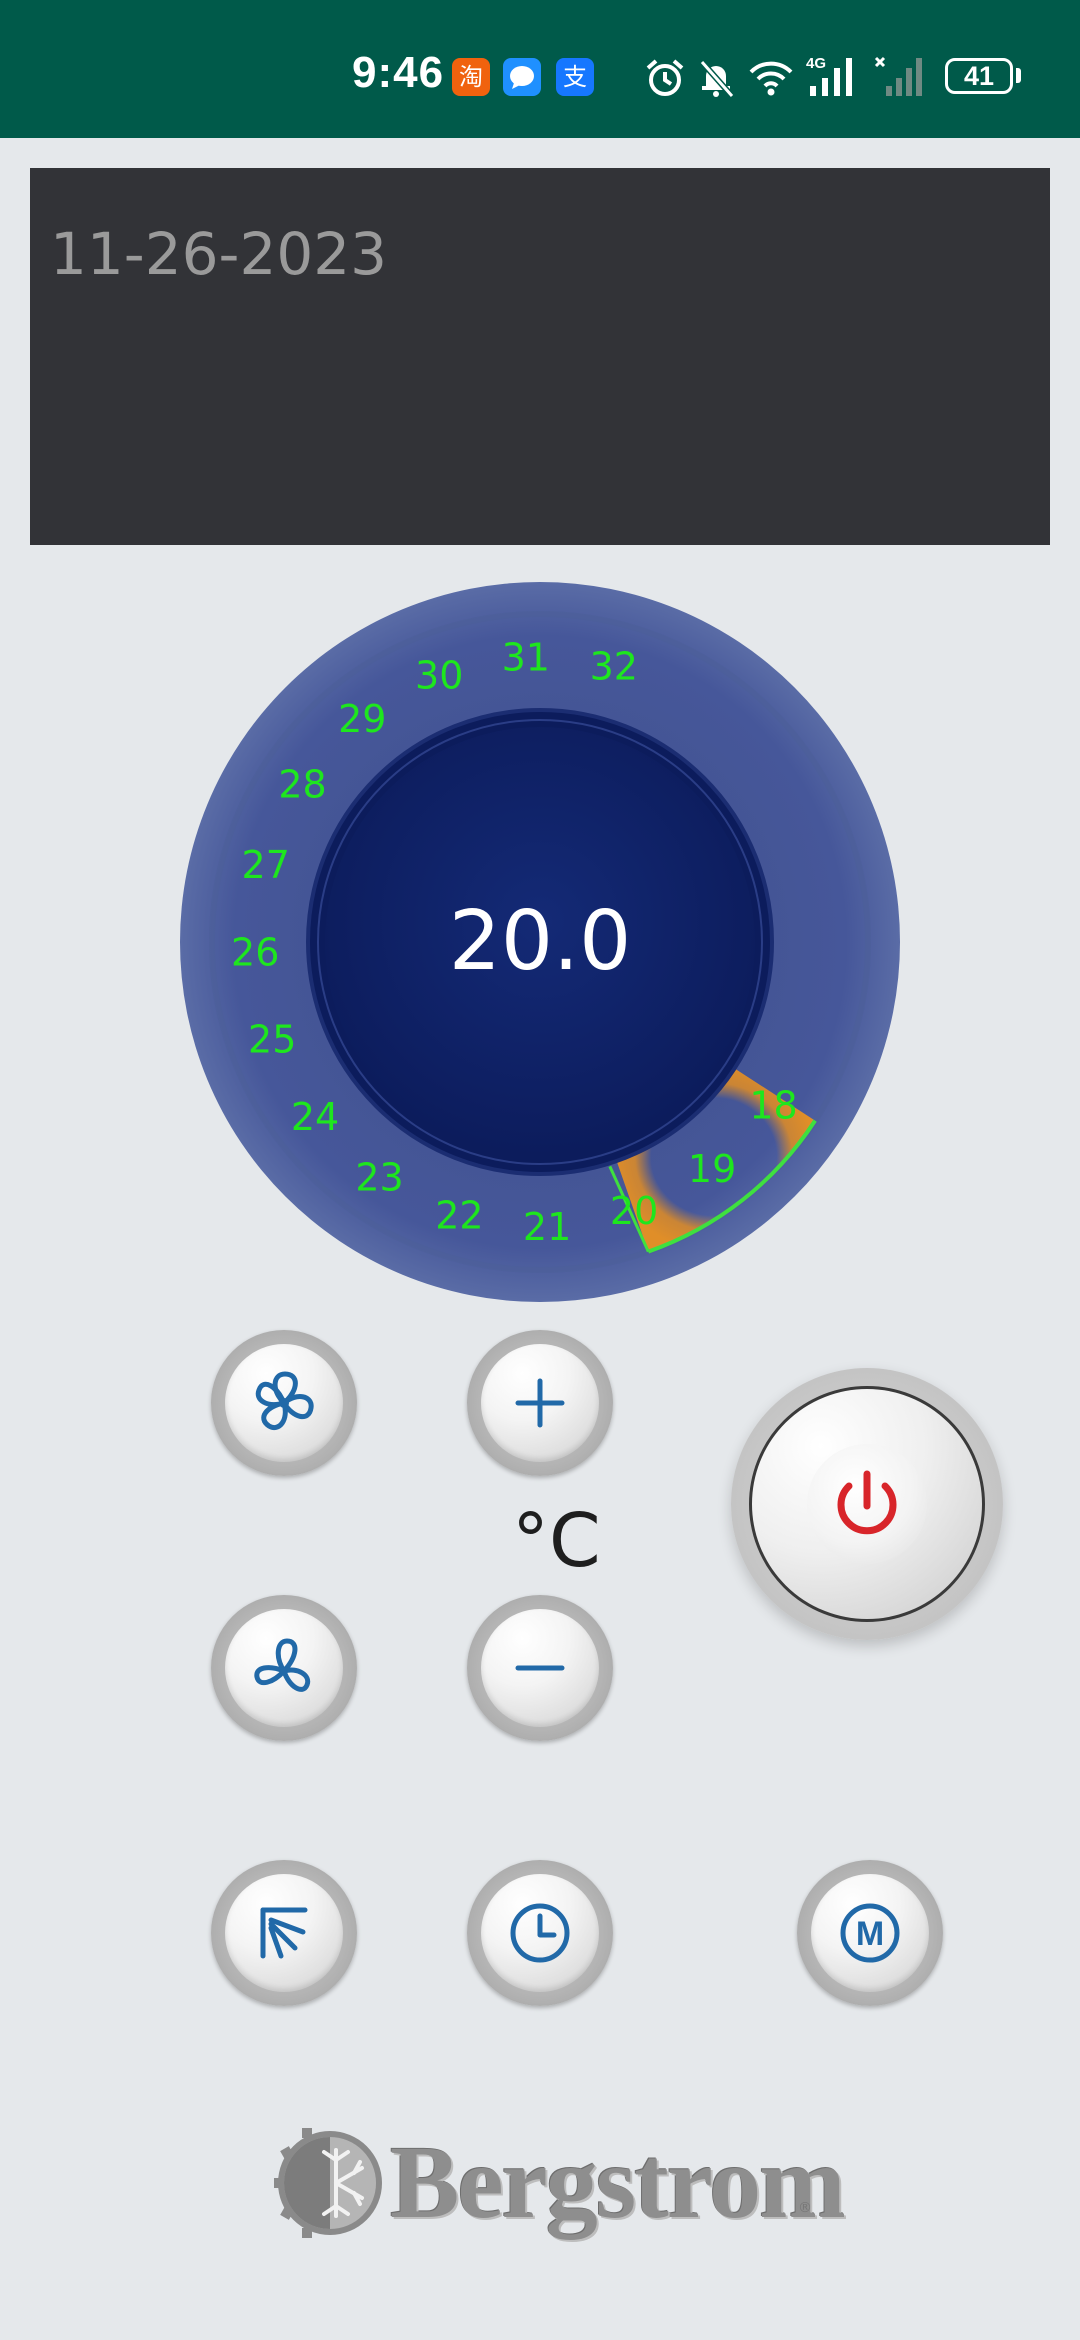 This screenshot has width=1080, height=2340. Describe the element at coordinates (302, 784) in the screenshot. I see `dial-scale-label: 28` at that location.